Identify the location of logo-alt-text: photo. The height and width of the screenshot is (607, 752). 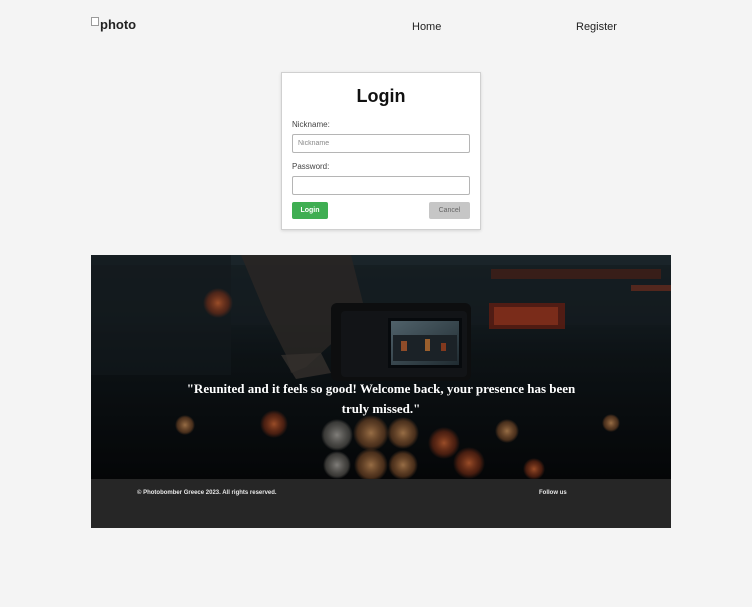
(118, 24).